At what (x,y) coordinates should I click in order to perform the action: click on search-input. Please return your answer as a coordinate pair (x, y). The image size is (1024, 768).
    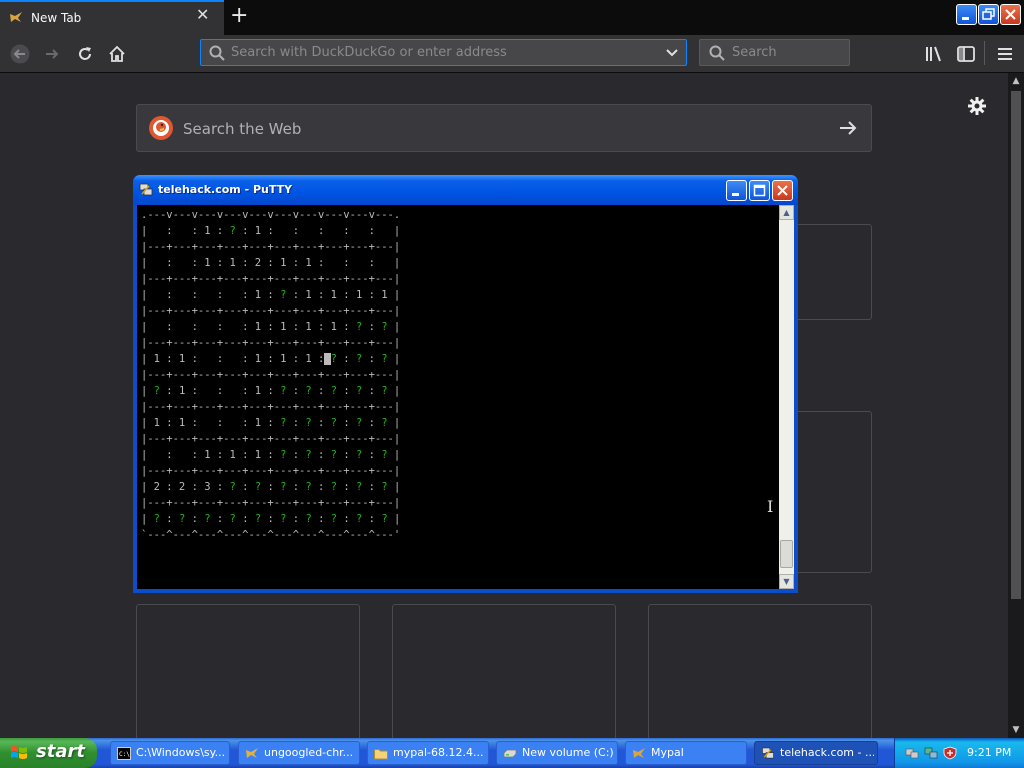
    Looking at the image, I should click on (787, 52).